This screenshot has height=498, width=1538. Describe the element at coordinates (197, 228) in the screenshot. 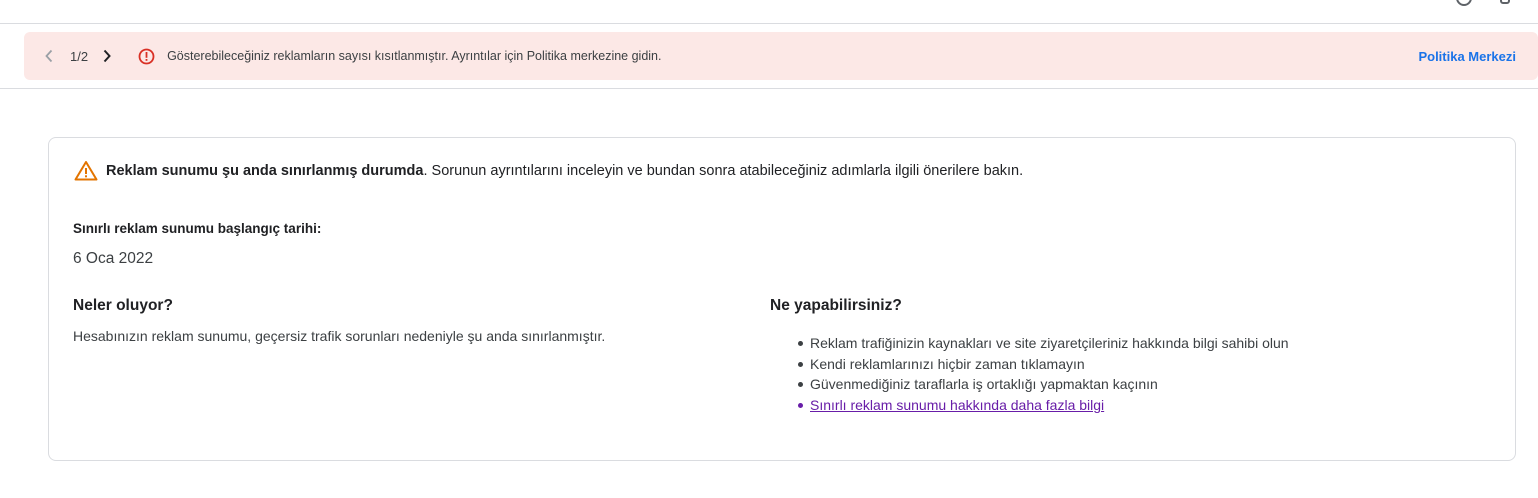

I see `start-date-label: Sınırlı reklam sunumu başlangıç tarihi:` at that location.